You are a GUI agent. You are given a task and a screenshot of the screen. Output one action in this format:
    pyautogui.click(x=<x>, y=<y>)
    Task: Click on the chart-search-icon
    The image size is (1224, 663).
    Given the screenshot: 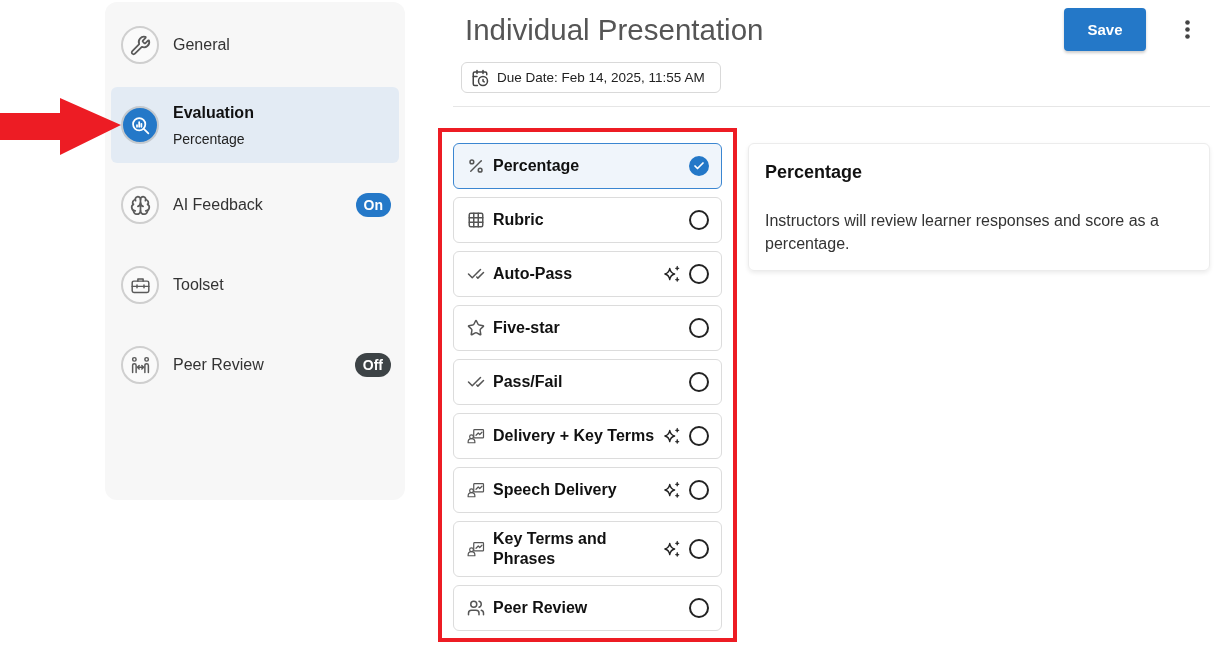 What is the action you would take?
    pyautogui.click(x=140, y=125)
    